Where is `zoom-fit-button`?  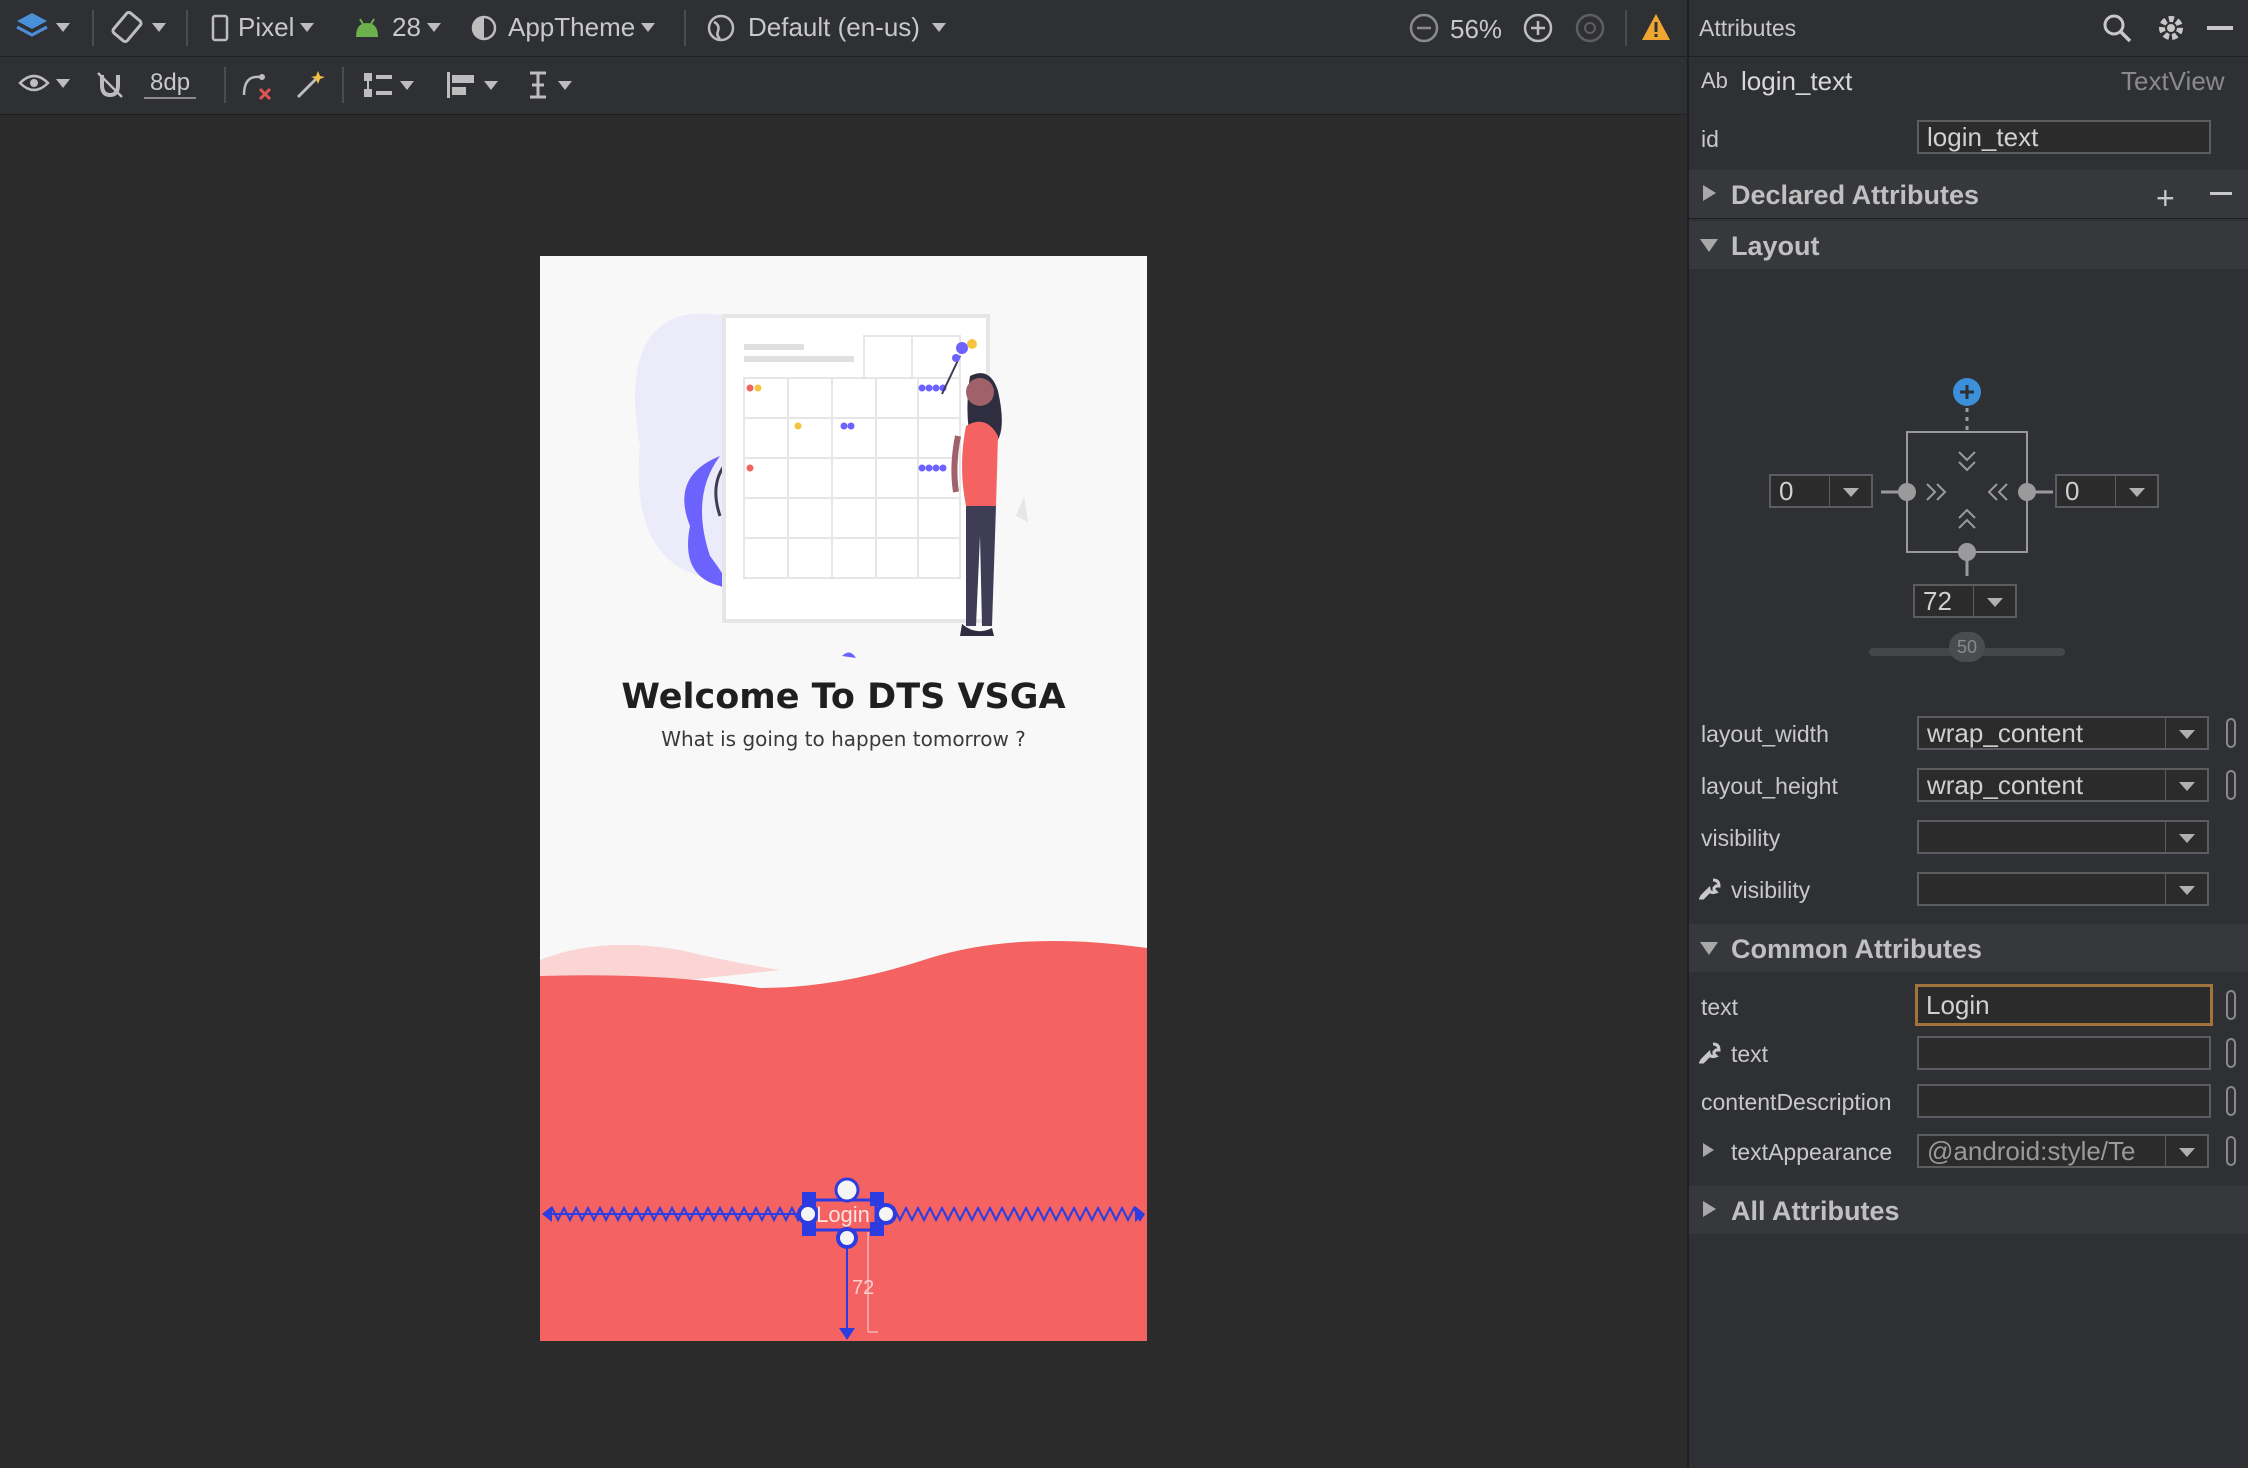 zoom-fit-button is located at coordinates (1590, 28).